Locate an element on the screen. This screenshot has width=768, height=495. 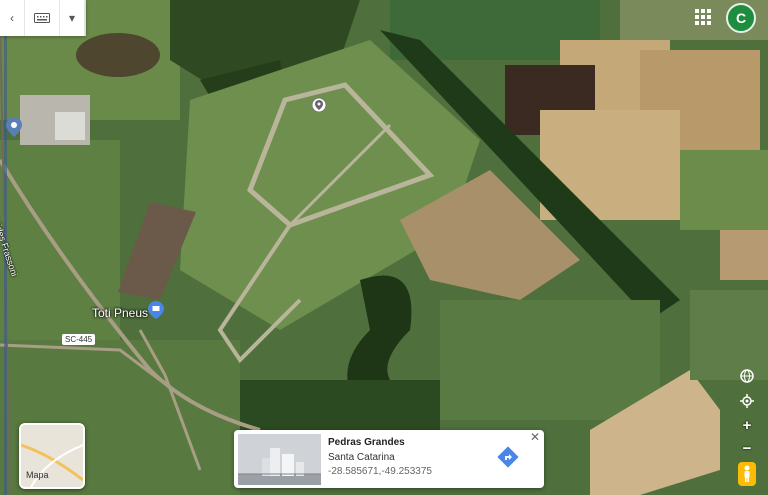
road-badge: SC-445 is located at coordinates (79, 339).